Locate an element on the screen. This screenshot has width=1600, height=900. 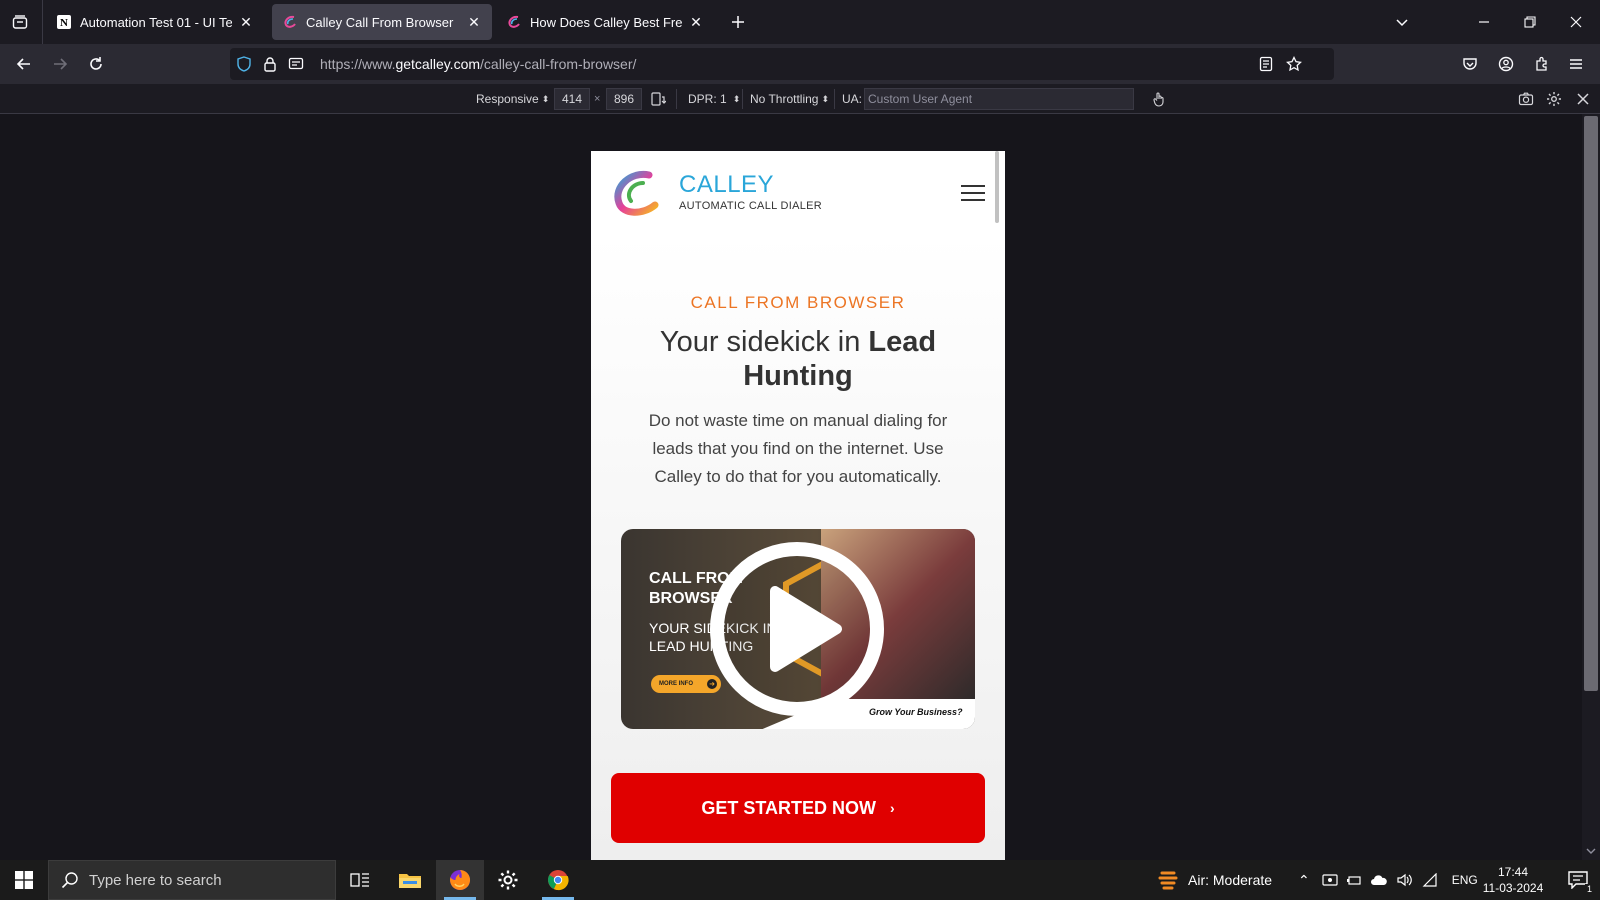
speaker-volume-icon is located at coordinates (1405, 880).